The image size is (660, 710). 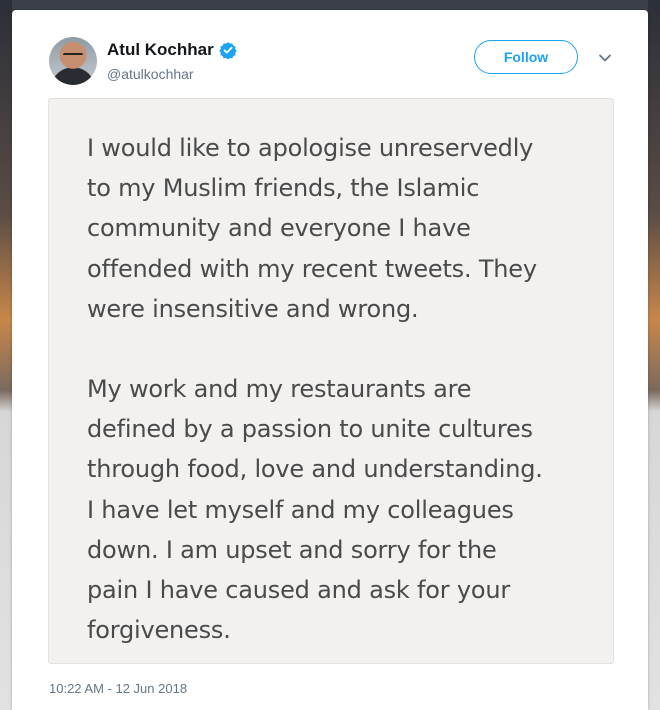 I want to click on background-right-strip, so click(x=654, y=355).